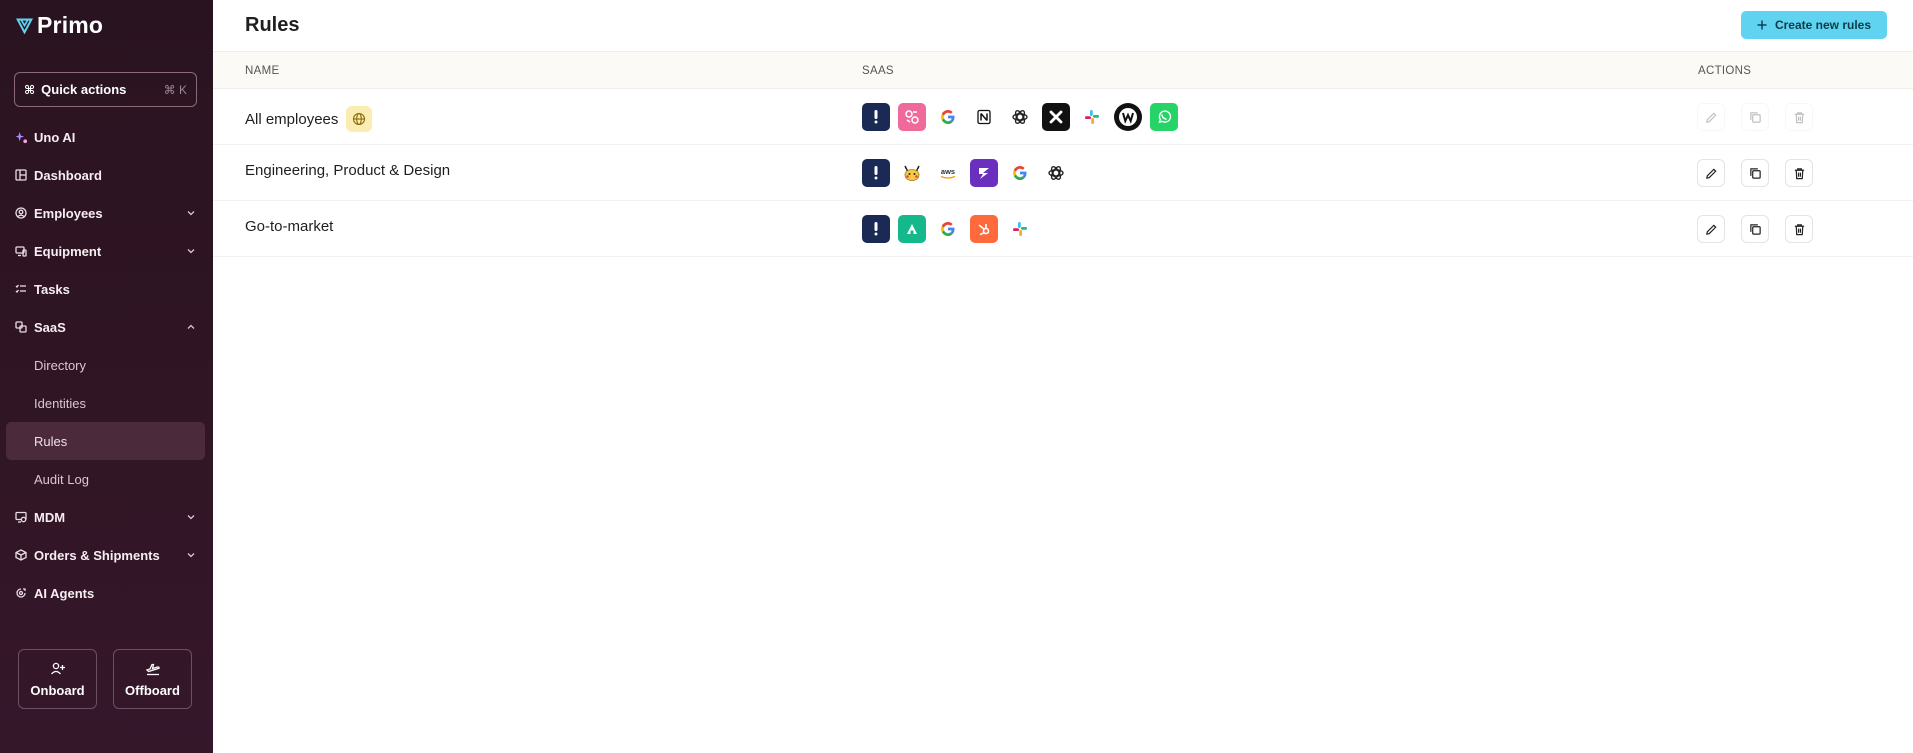  Describe the element at coordinates (984, 229) in the screenshot. I see `hubspot-app-icon` at that location.